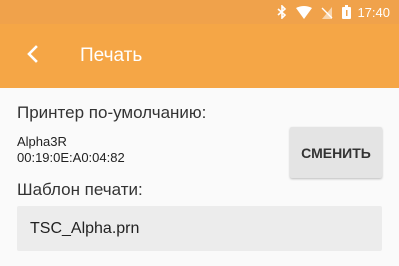 Image resolution: width=399 pixels, height=266 pixels. I want to click on default-printer-label: Принтер по-умолчанию:, so click(112, 112).